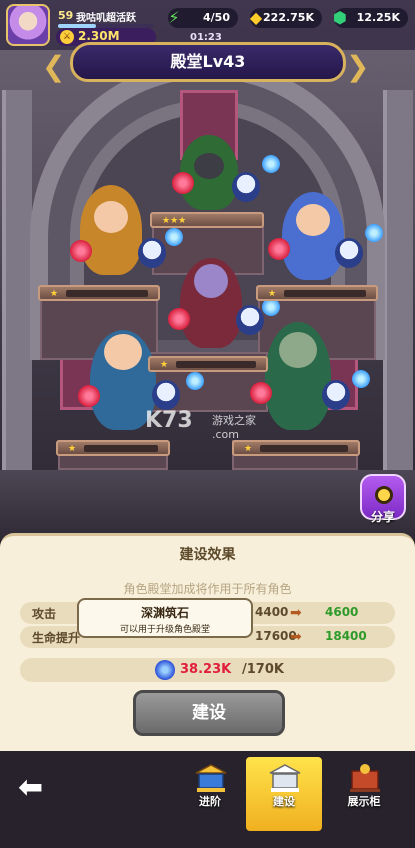 This screenshot has height=848, width=415. Describe the element at coordinates (284, 801) in the screenshot. I see `tab-label: 建设` at that location.